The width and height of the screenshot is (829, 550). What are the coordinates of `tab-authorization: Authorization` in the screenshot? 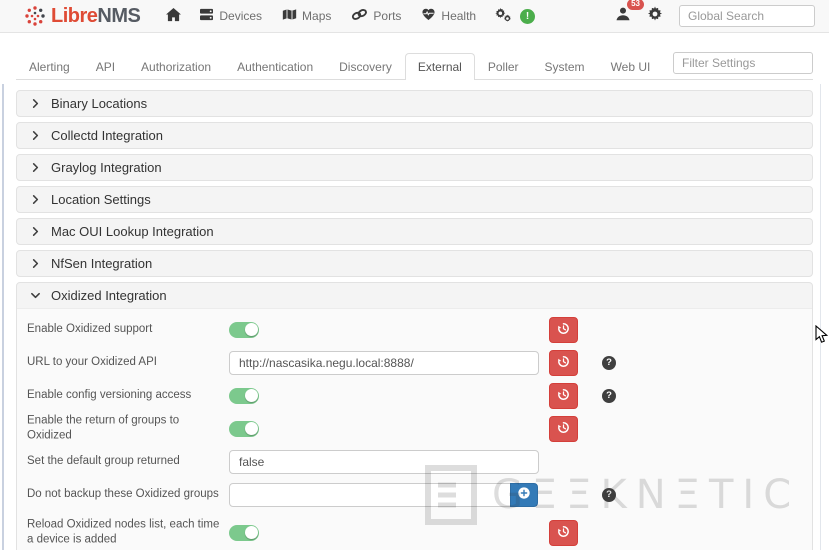 It's located at (176, 66).